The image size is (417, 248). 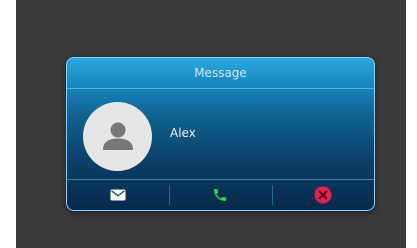 What do you see at coordinates (220, 88) in the screenshot?
I see `title-divider` at bounding box center [220, 88].